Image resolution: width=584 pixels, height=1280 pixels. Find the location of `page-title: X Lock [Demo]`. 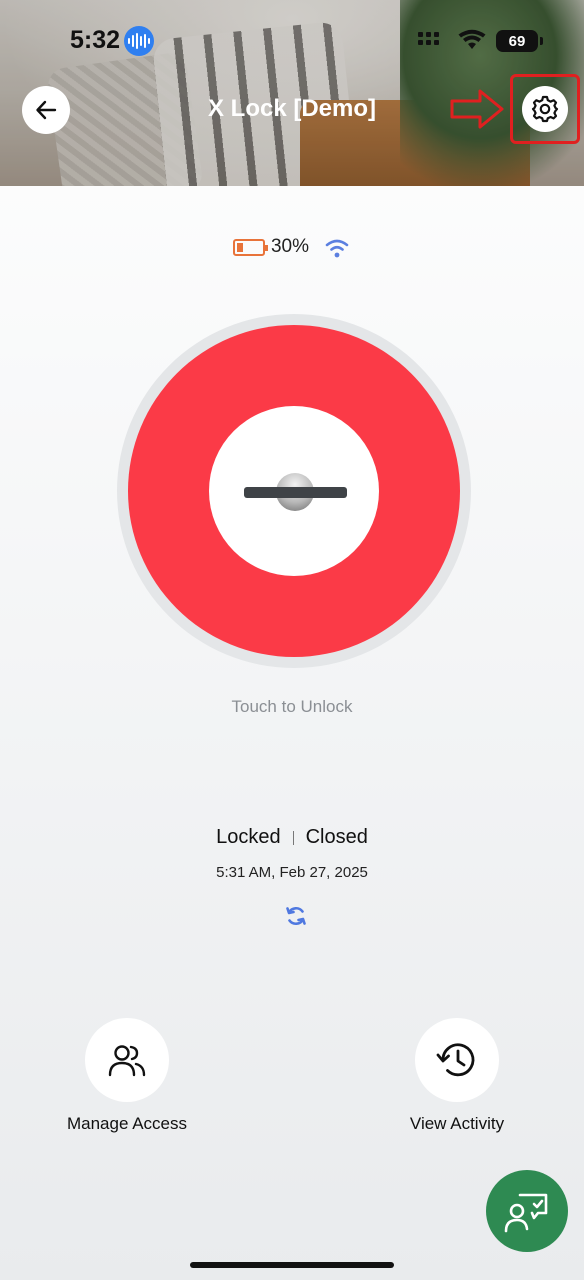

page-title: X Lock [Demo] is located at coordinates (292, 108).